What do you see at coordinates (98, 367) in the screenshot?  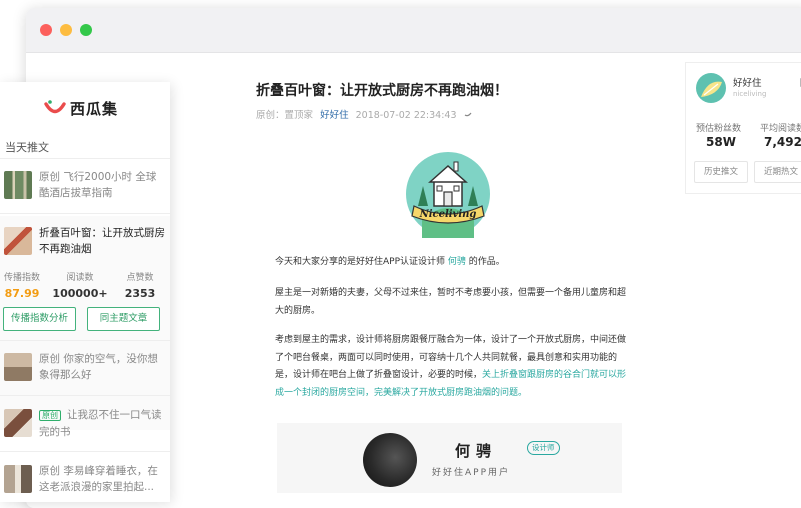 I see `feed-item-title: 原创 你家的空气，没你想象得那么好` at bounding box center [98, 367].